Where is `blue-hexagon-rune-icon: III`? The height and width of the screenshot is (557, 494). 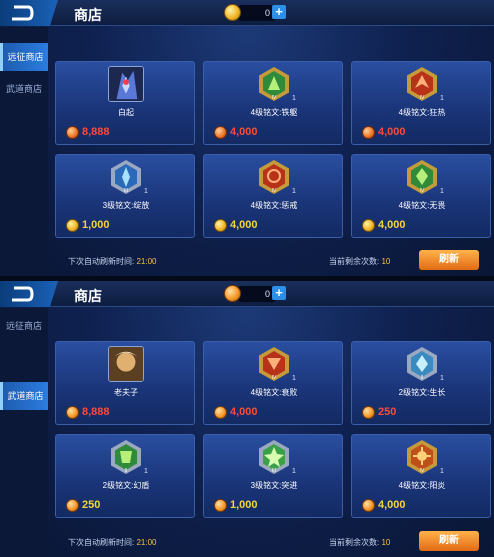 blue-hexagon-rune-icon: III is located at coordinates (126, 177).